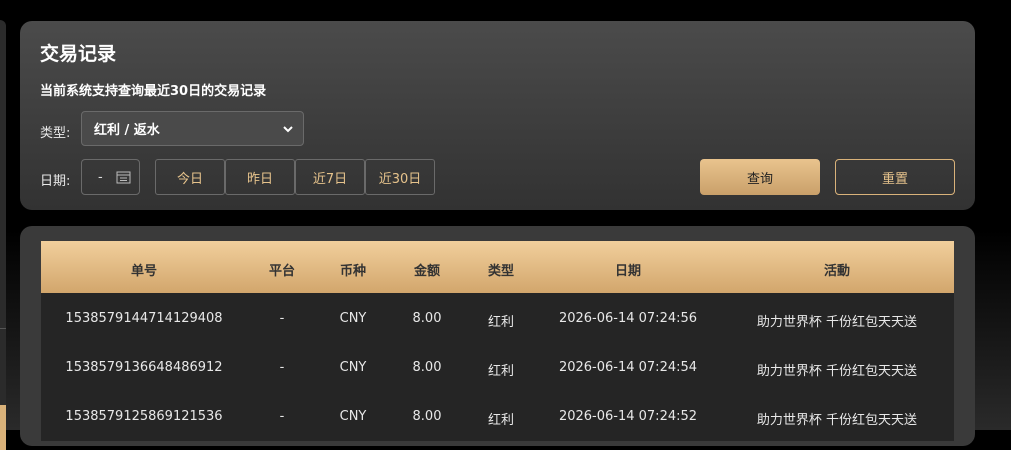  What do you see at coordinates (78, 54) in the screenshot?
I see `page-title: 交易记录` at bounding box center [78, 54].